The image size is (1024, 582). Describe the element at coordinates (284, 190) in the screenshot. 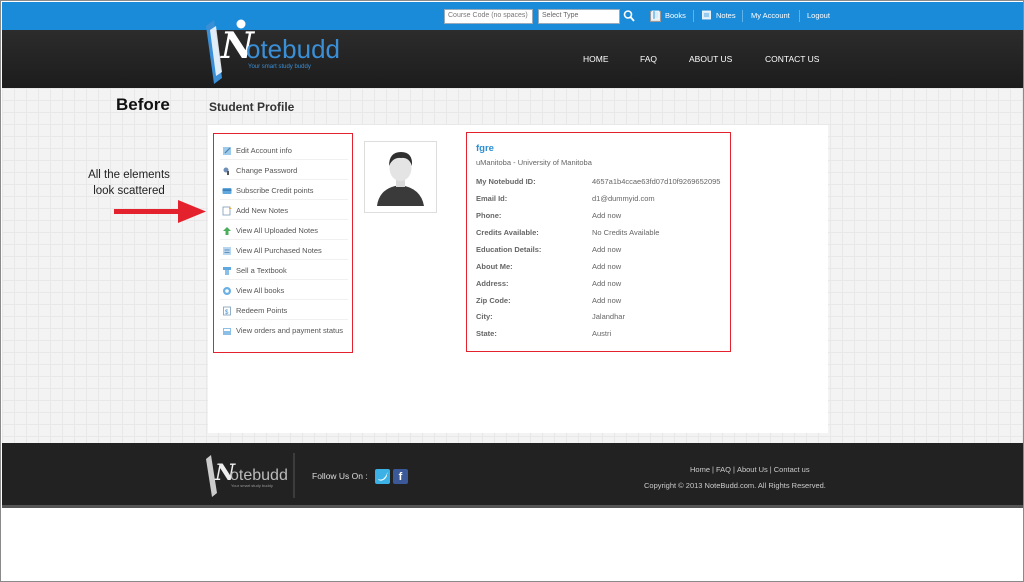

I see `menu-item-subscribe-credit: Subscribe Credit points` at that location.